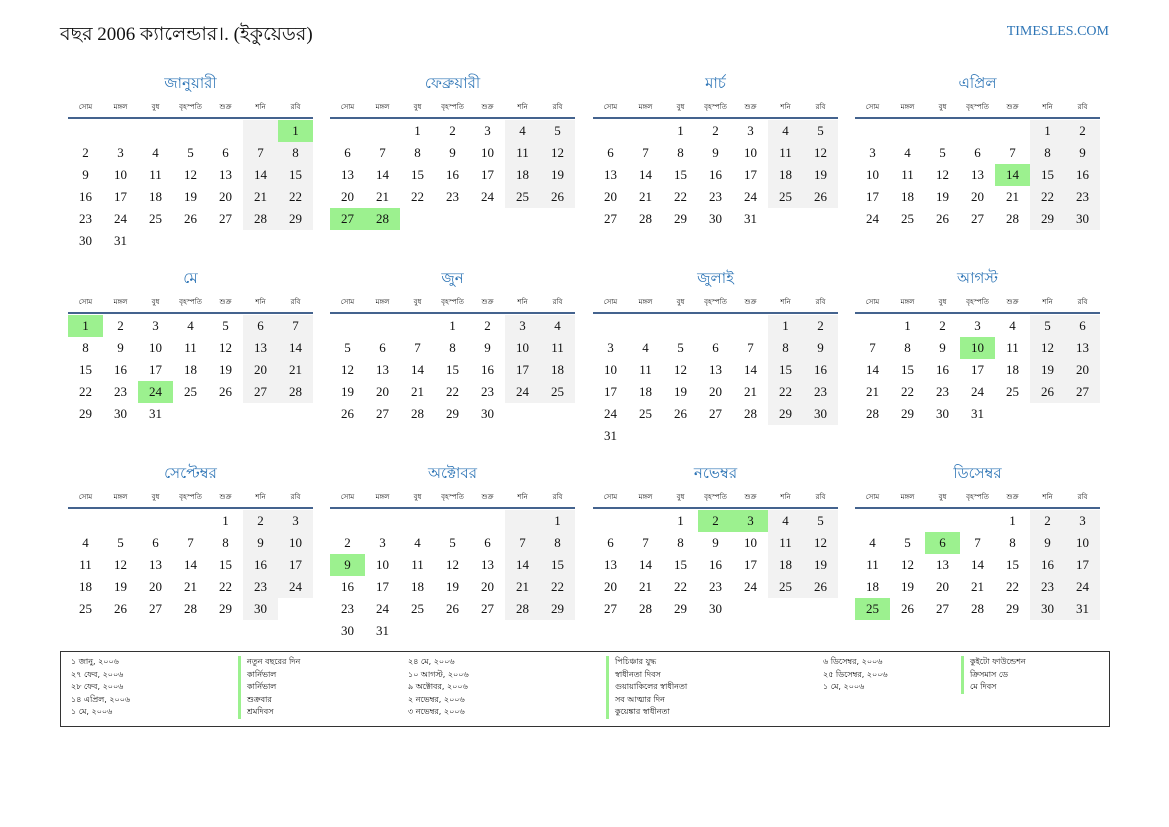 The height and width of the screenshot is (827, 1169). What do you see at coordinates (750, 219) in the screenshot?
I see `day-cell: 31` at bounding box center [750, 219].